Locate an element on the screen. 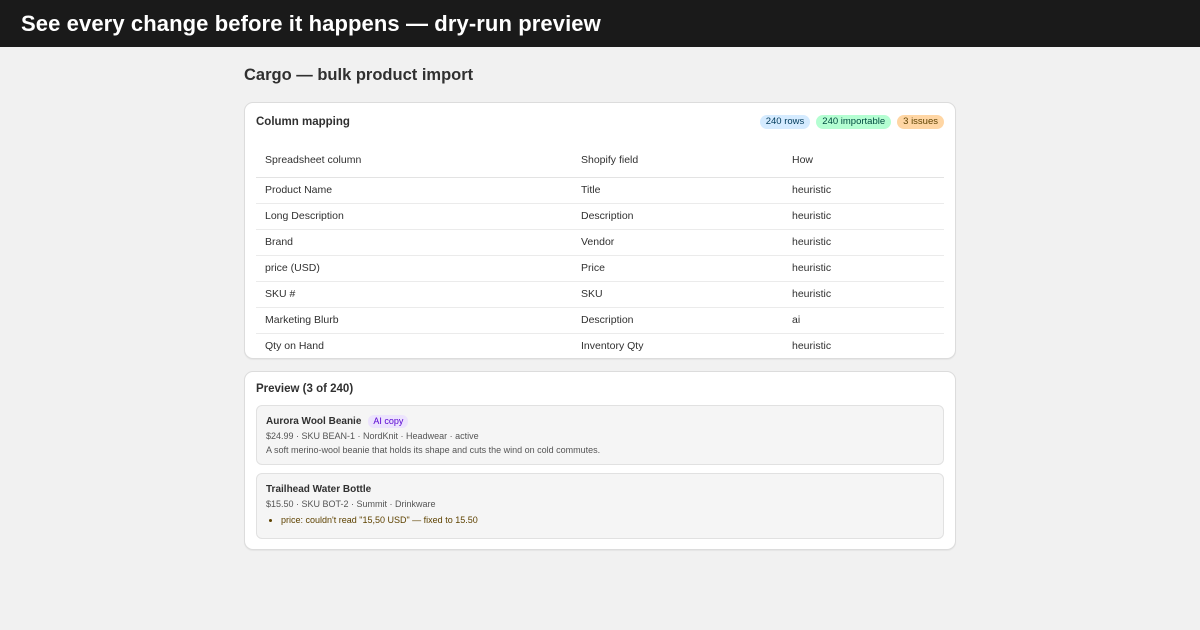  product-name: Trailhead Water Bottle is located at coordinates (319, 489).